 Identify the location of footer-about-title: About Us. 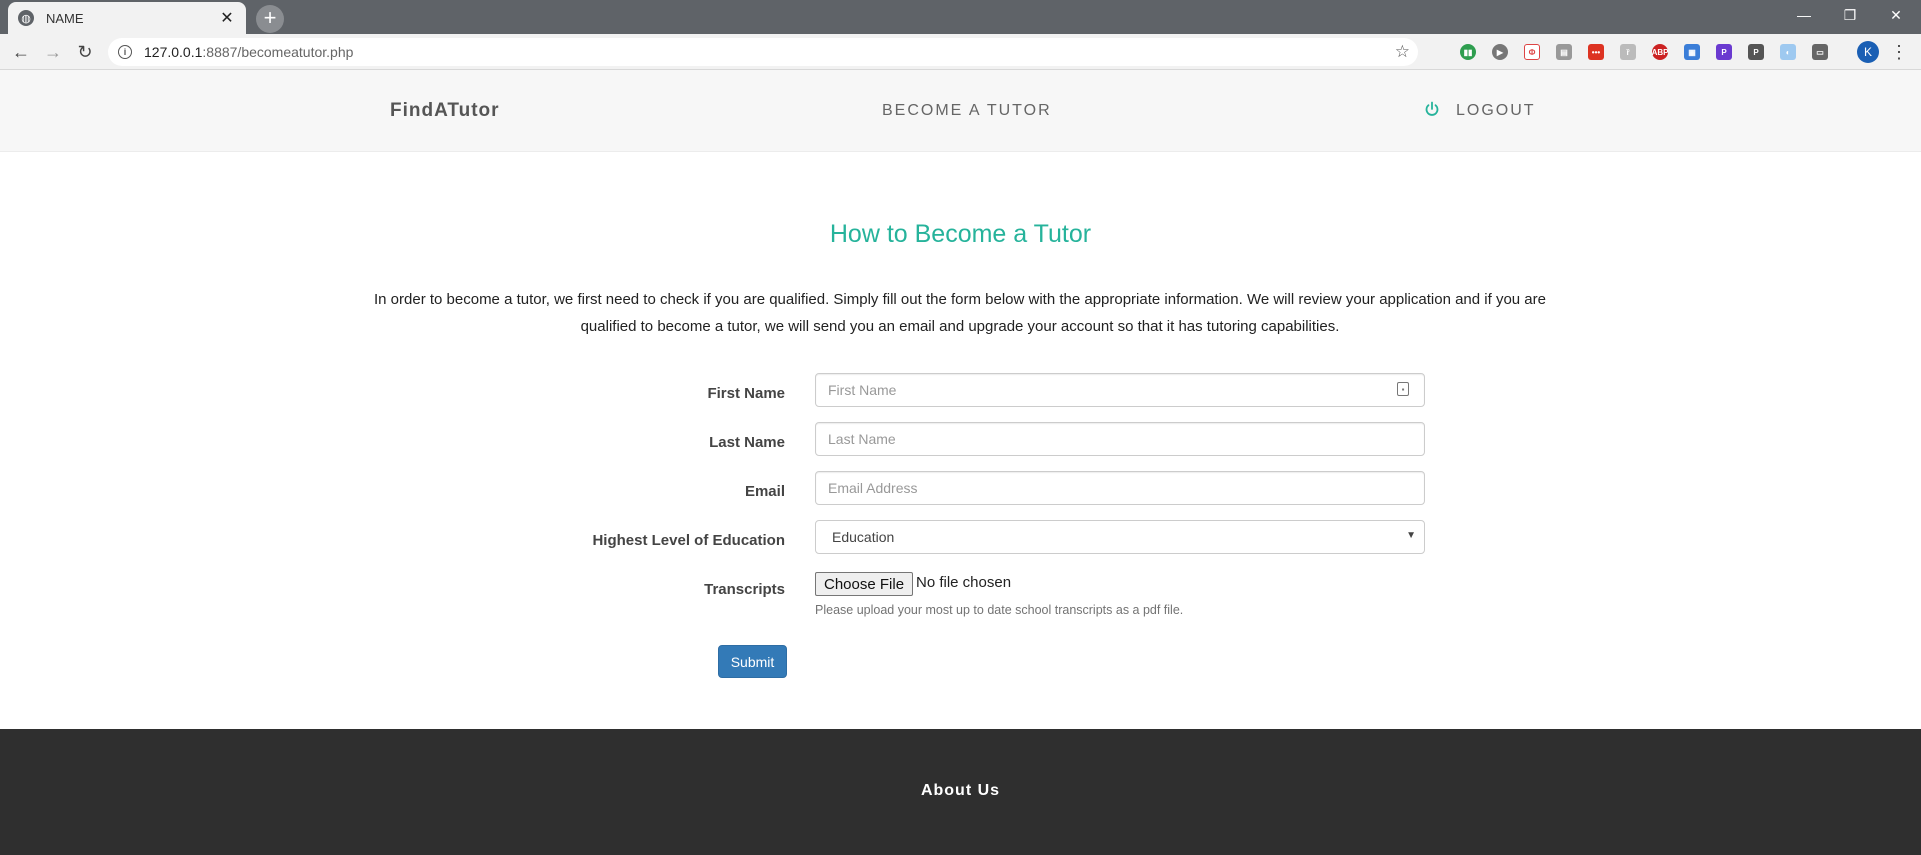
(960, 790).